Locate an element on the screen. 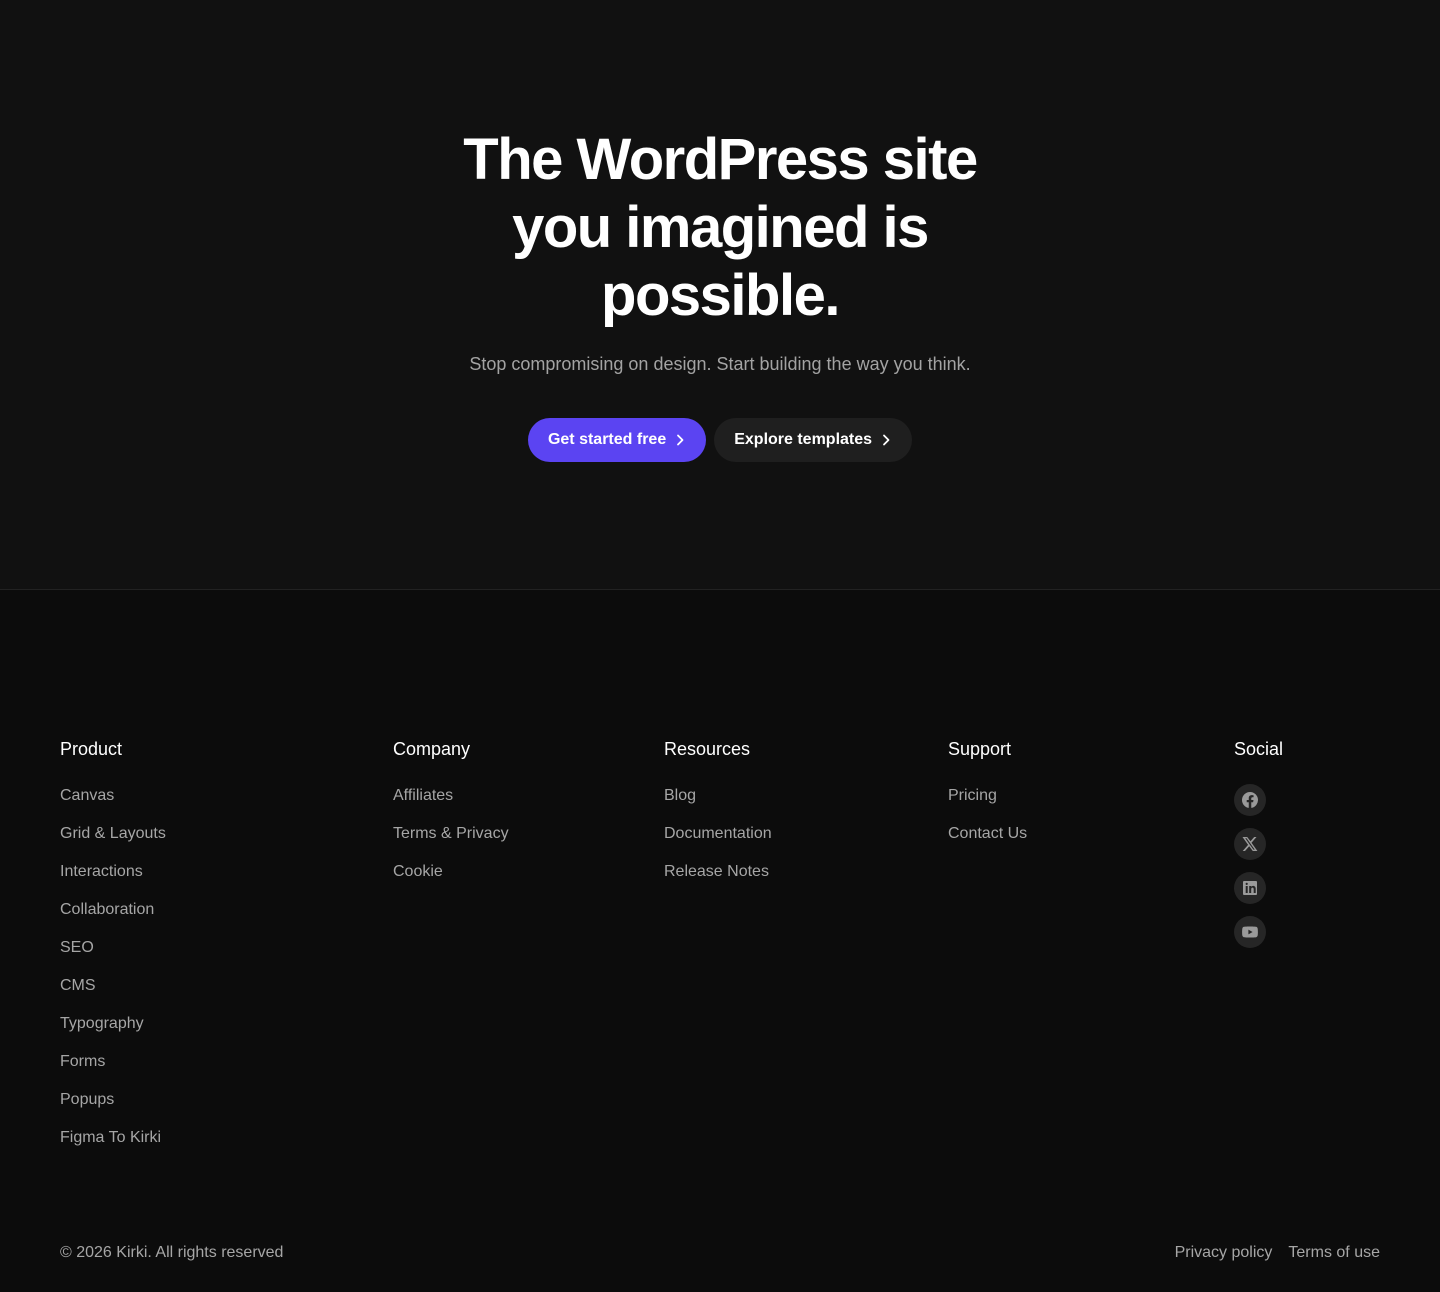 The image size is (1440, 1292). facebook-icon is located at coordinates (1250, 800).